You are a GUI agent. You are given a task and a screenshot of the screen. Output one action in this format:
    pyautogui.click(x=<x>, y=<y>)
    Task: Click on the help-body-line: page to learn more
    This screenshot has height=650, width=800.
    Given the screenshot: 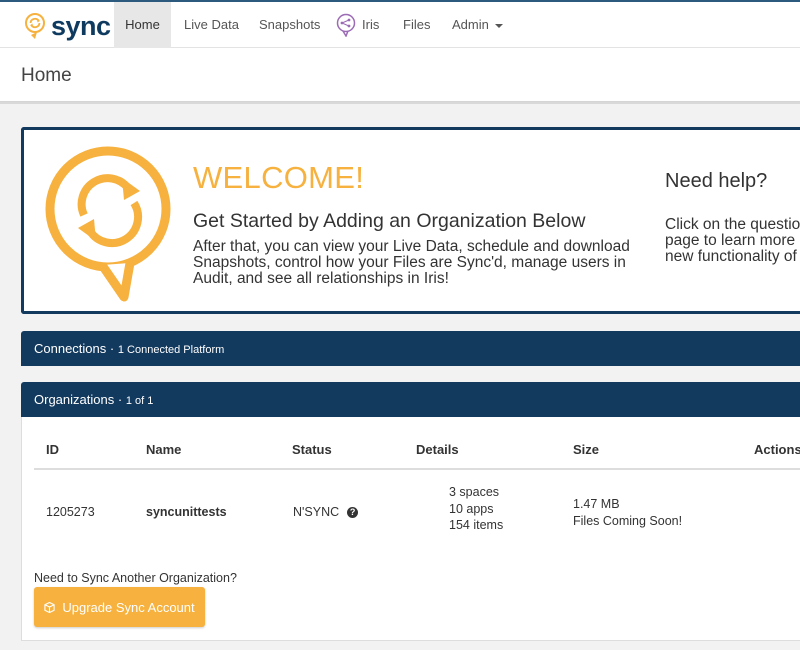 What is the action you would take?
    pyautogui.click(x=730, y=240)
    